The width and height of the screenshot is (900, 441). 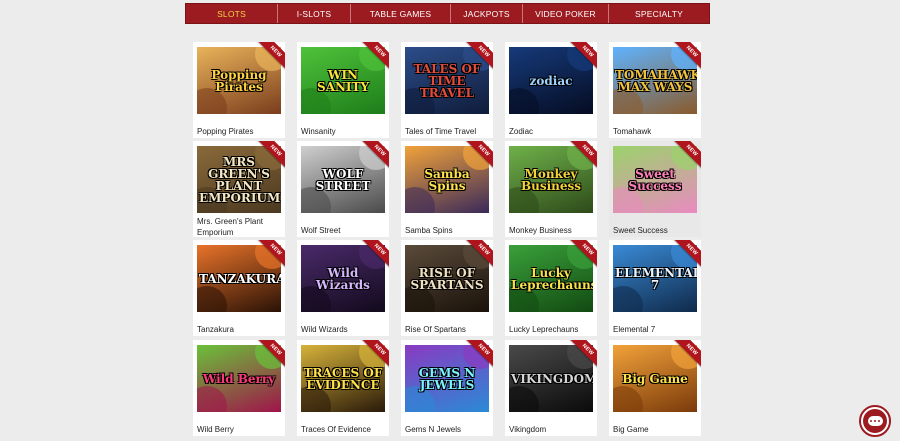 I want to click on game-logo: Wild Berry, so click(x=239, y=378).